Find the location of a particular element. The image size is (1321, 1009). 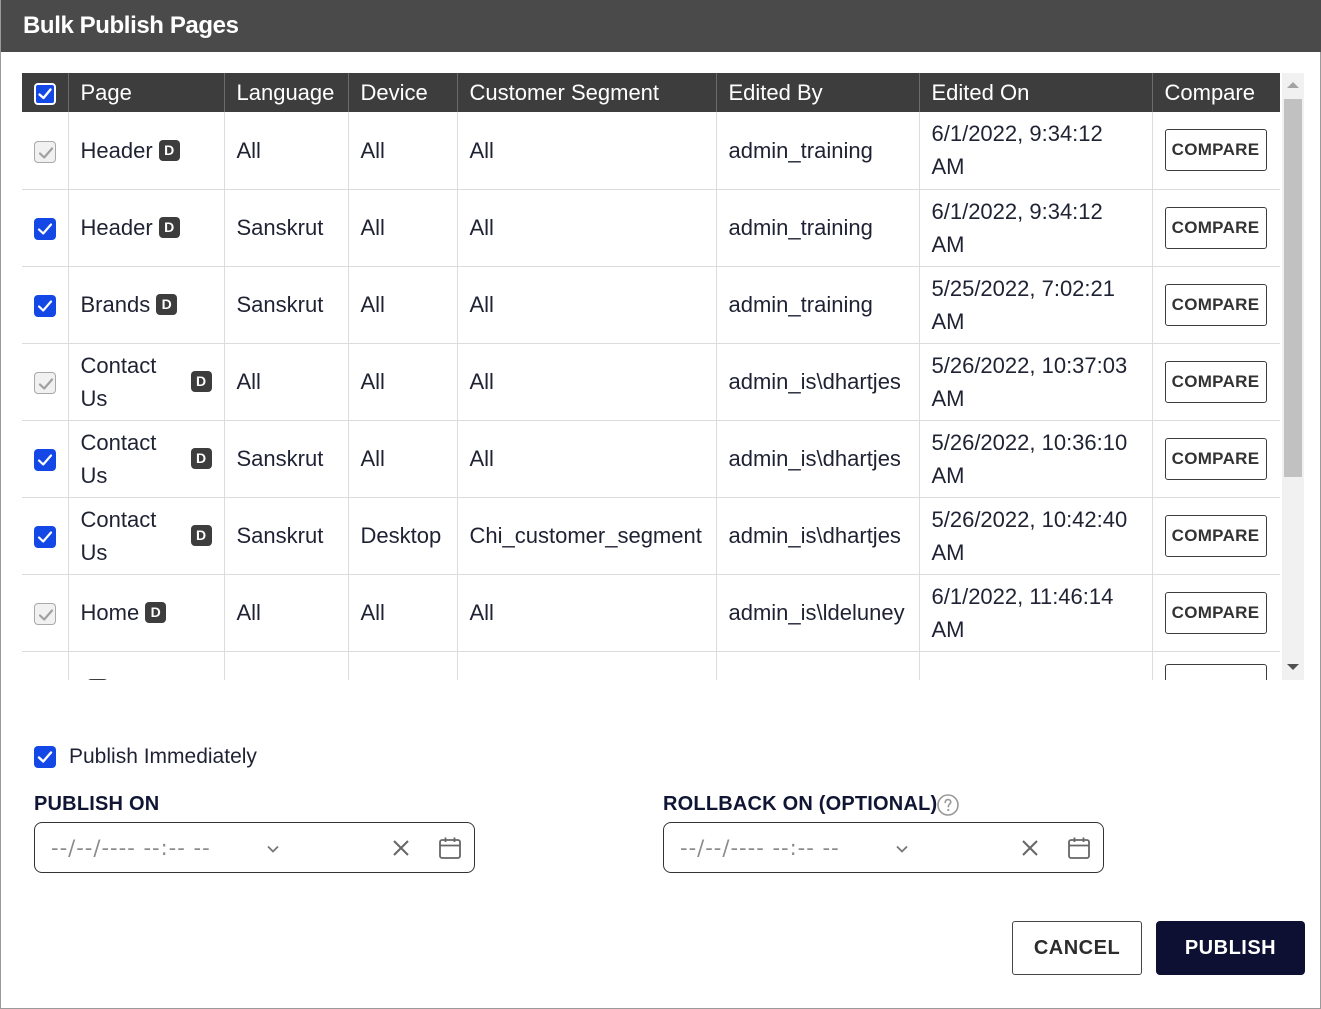

column-header-edited-on: Edited On is located at coordinates (1036, 92).